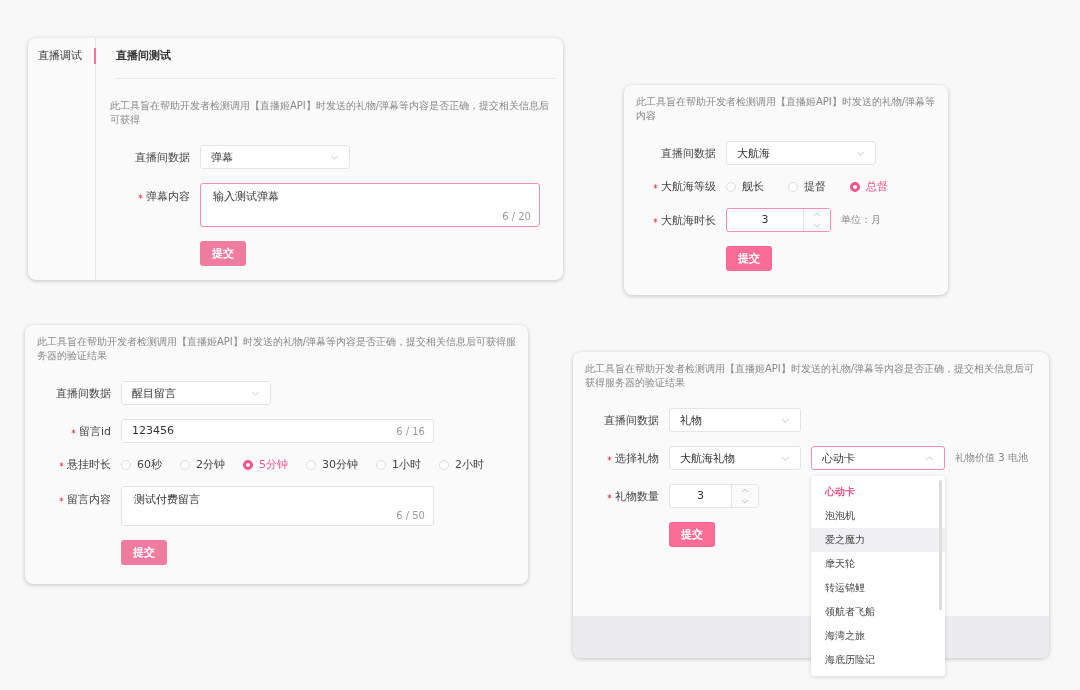  Describe the element at coordinates (398, 464) in the screenshot. I see `radio-option: 1小时` at that location.